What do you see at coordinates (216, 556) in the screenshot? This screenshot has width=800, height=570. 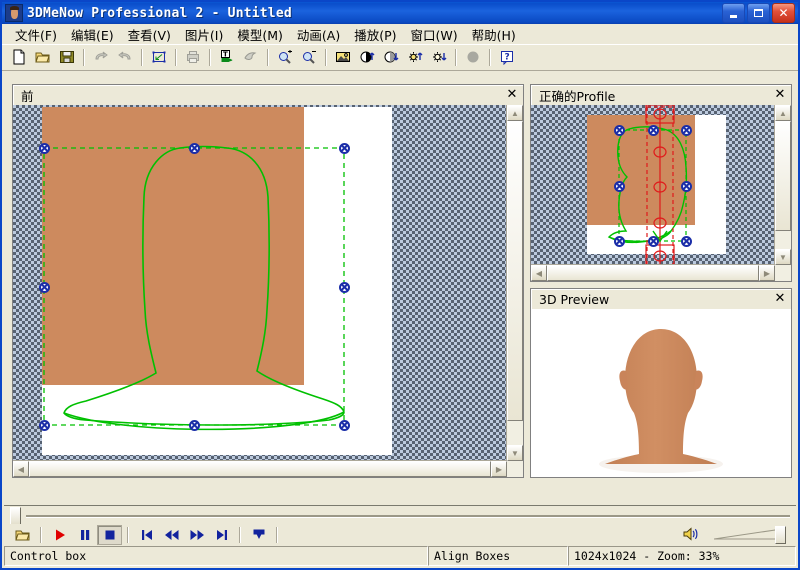 I see `status-message: Control box` at bounding box center [216, 556].